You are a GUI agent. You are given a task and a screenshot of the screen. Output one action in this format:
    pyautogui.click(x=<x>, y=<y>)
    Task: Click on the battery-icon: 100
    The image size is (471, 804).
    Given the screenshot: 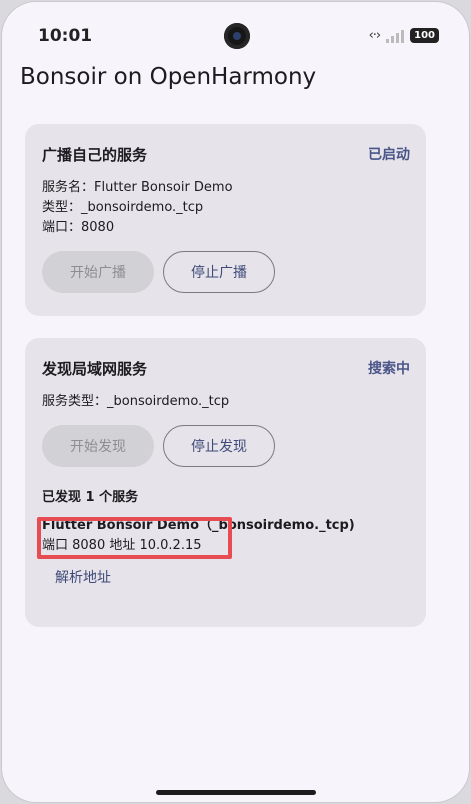 What is the action you would take?
    pyautogui.click(x=424, y=35)
    